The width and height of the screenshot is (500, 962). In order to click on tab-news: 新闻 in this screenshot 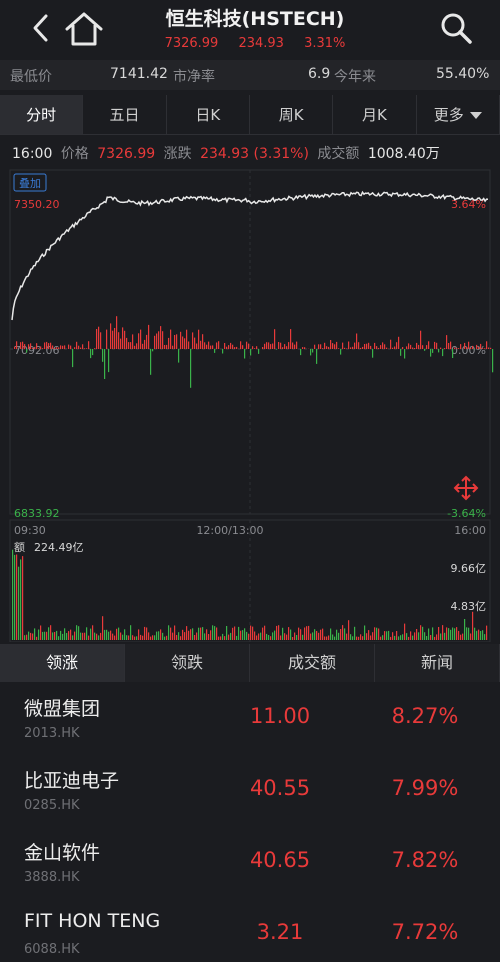, I will do `click(437, 663)`.